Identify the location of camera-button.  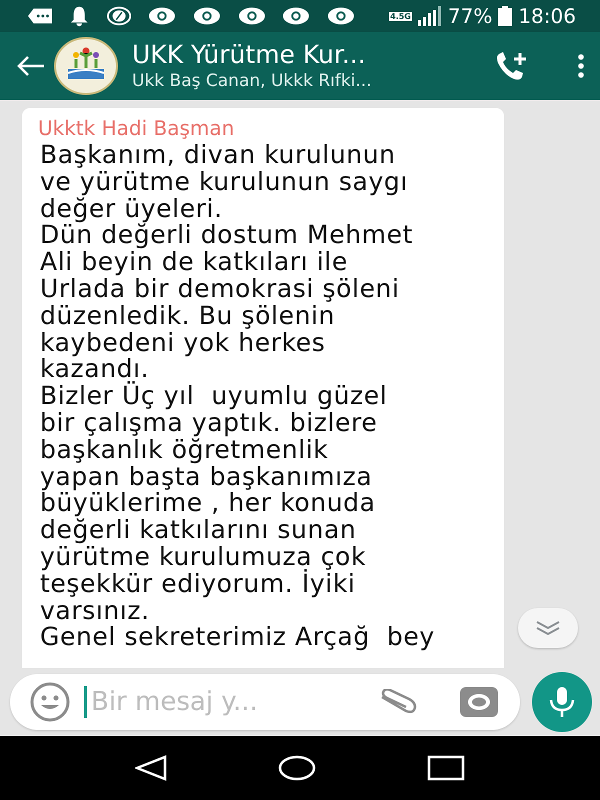
(479, 702).